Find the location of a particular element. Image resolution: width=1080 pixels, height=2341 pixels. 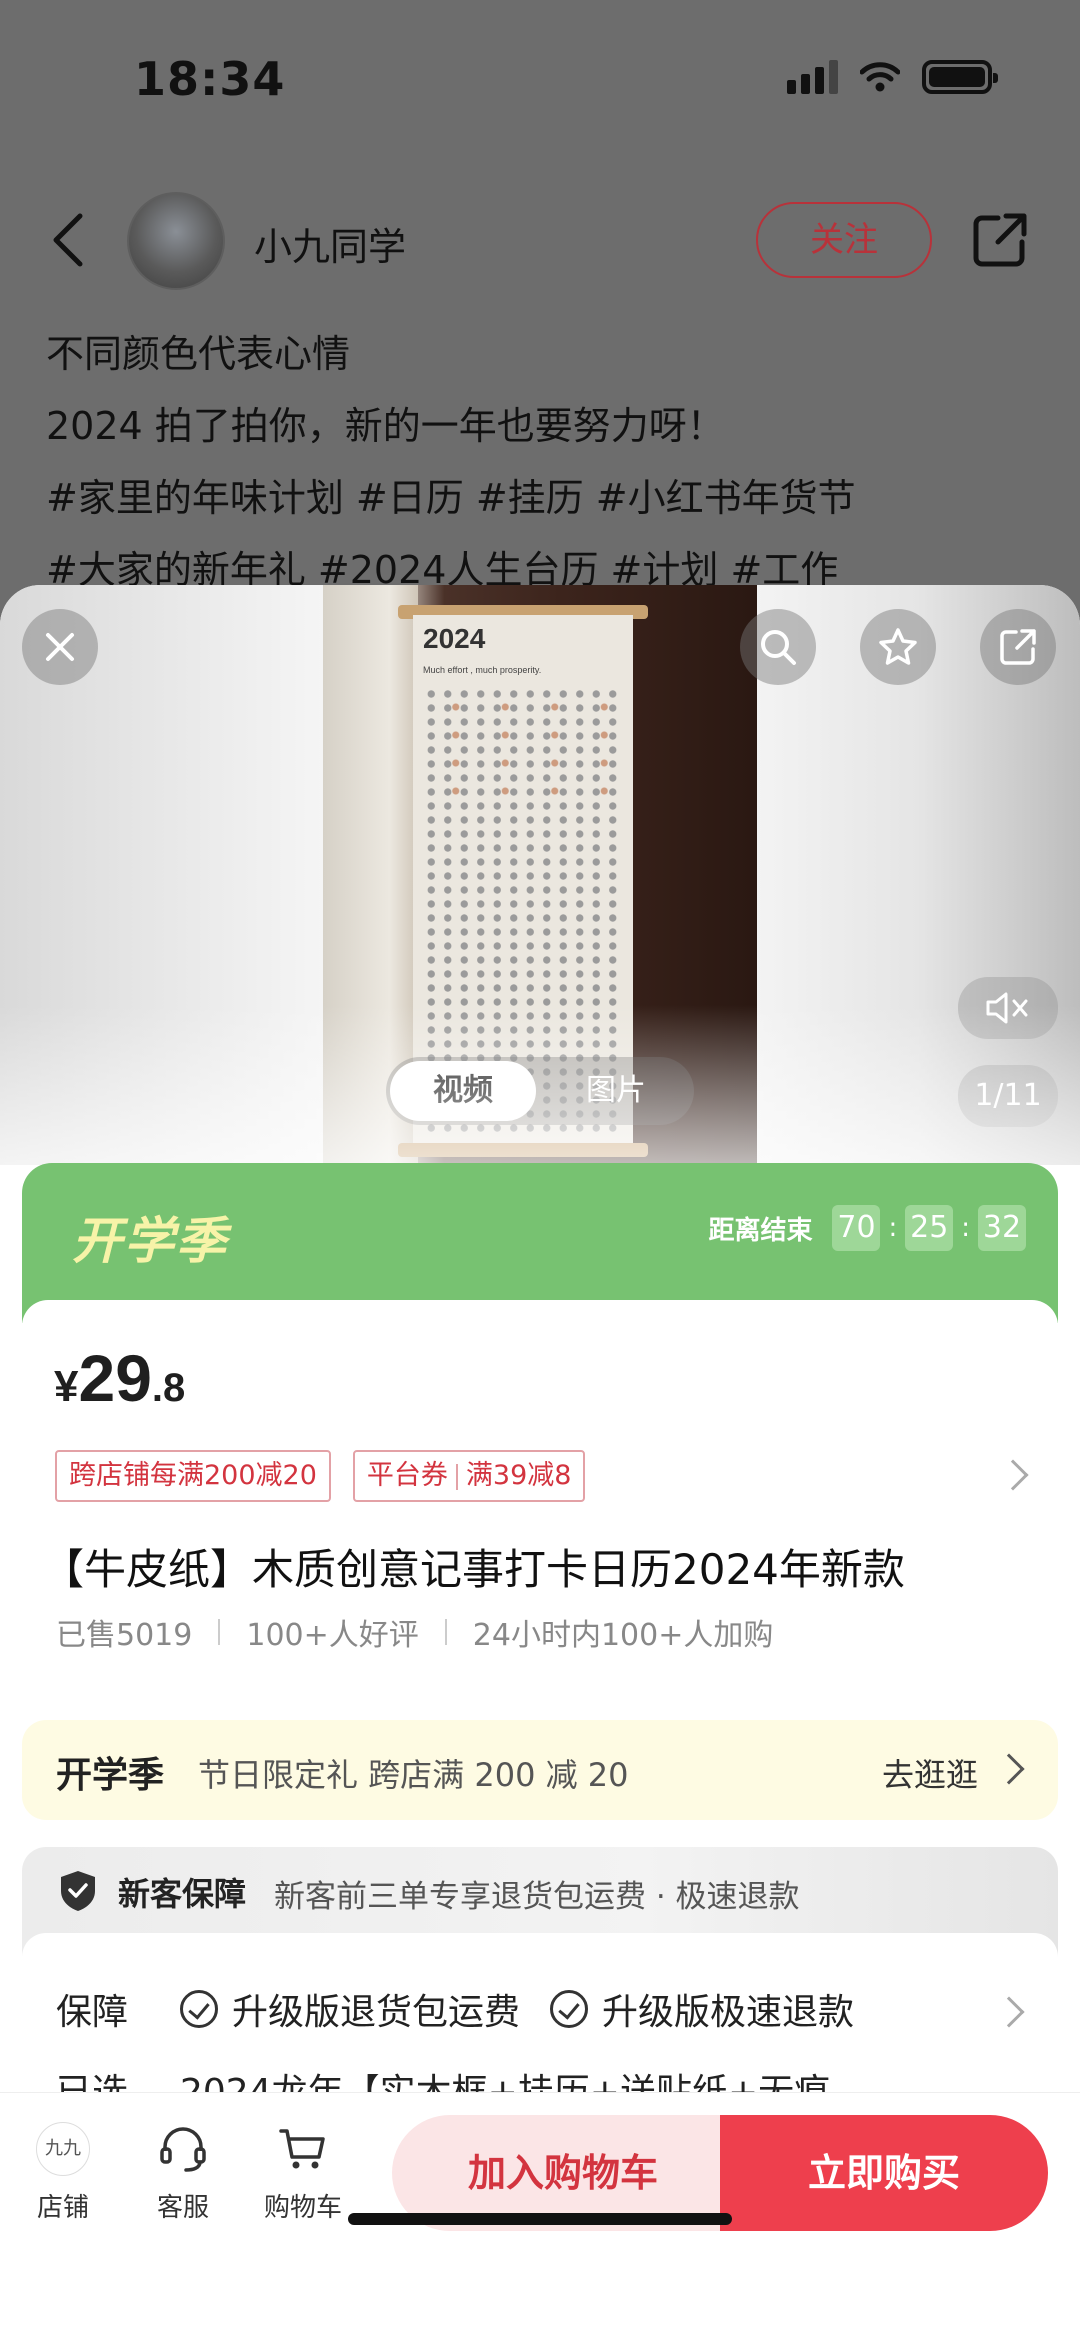

coupon-platform: 平台券 满39减8 is located at coordinates (469, 1476).